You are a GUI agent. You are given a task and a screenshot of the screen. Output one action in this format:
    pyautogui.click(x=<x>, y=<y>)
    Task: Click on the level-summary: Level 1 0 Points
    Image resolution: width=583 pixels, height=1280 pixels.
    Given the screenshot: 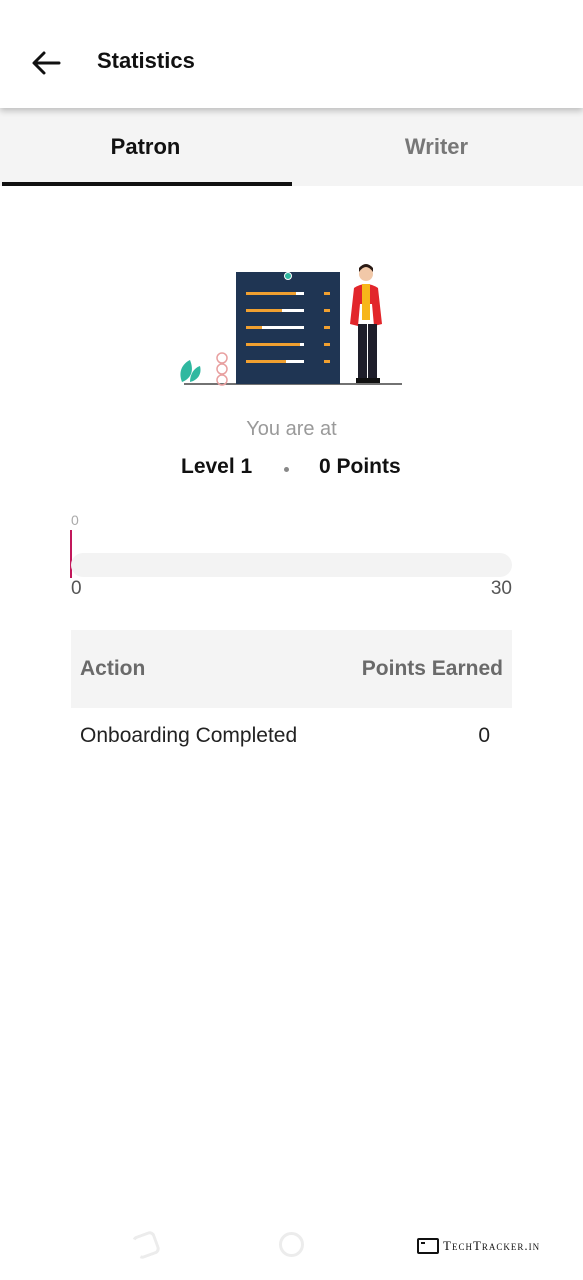 What is the action you would take?
    pyautogui.click(x=291, y=469)
    